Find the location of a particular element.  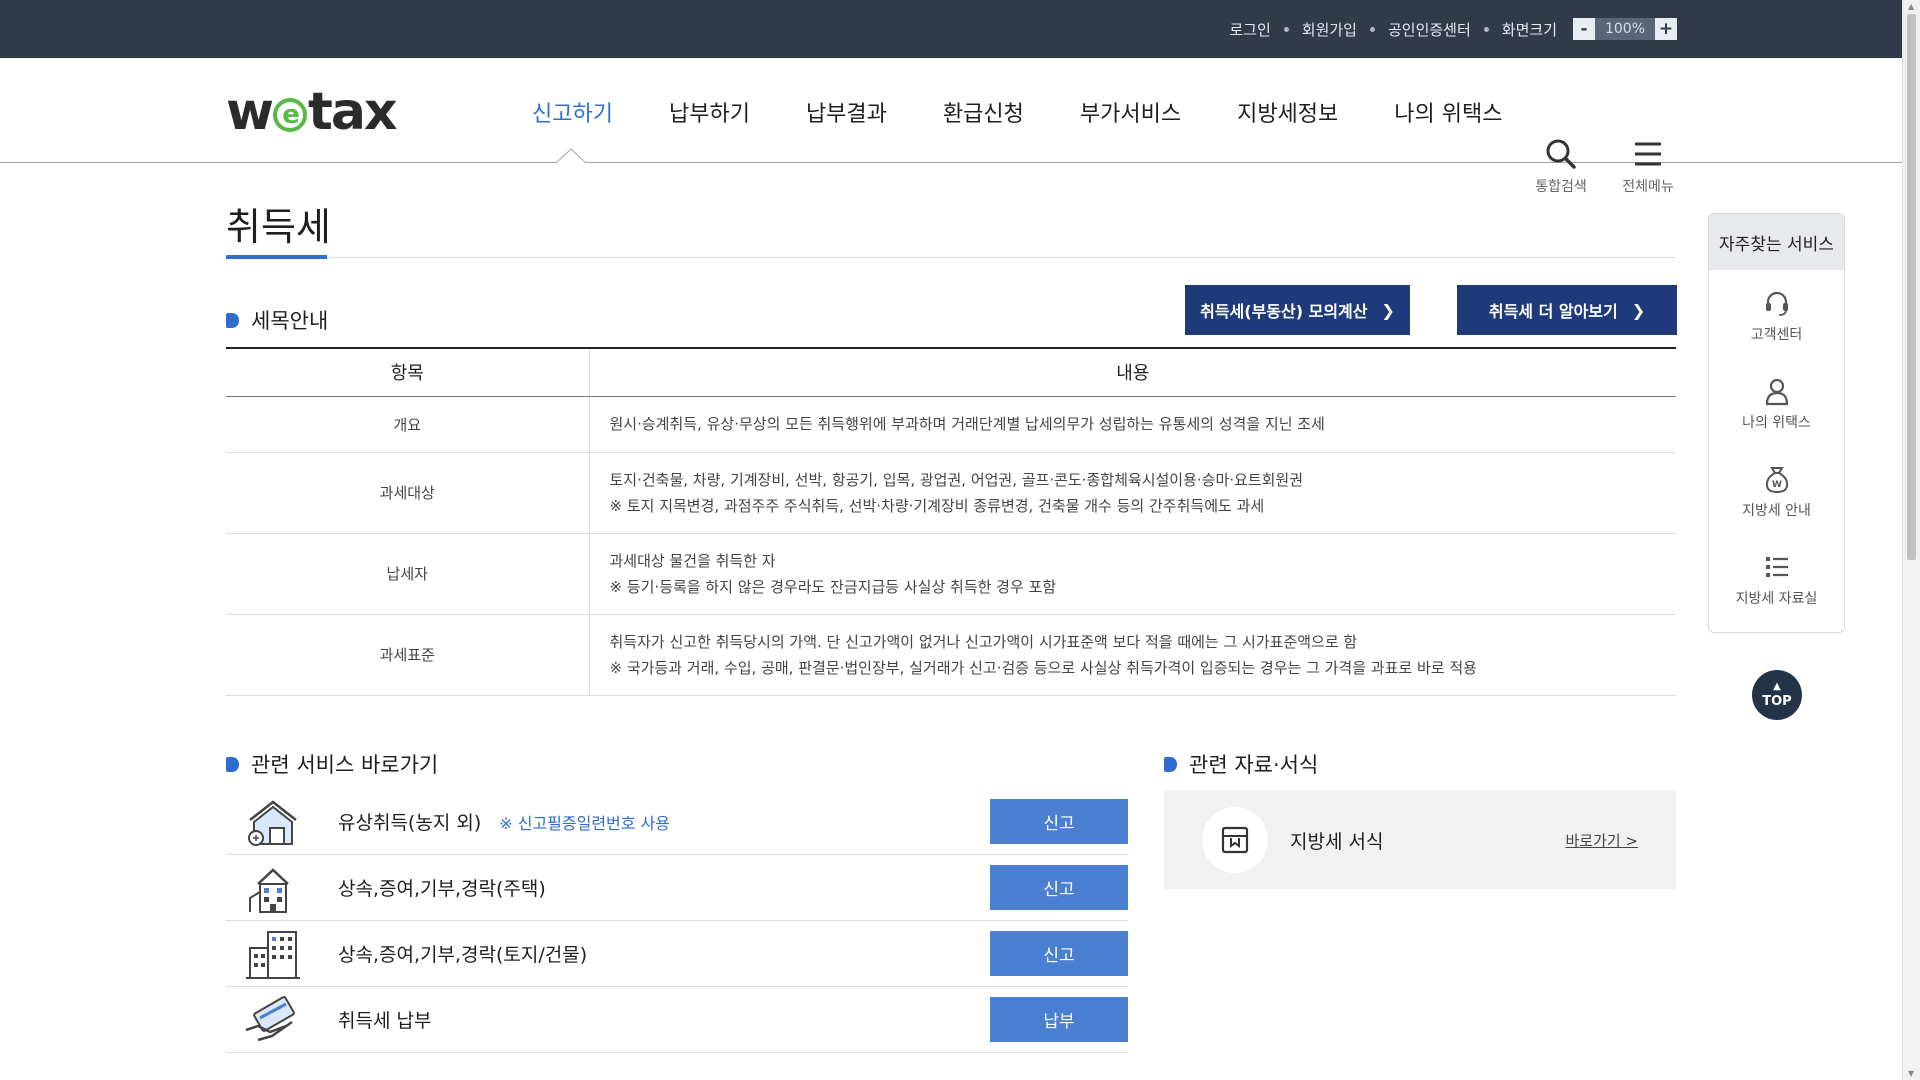

service-row: 상속,증여,기부,경락(주택) 신고 is located at coordinates (677, 888).